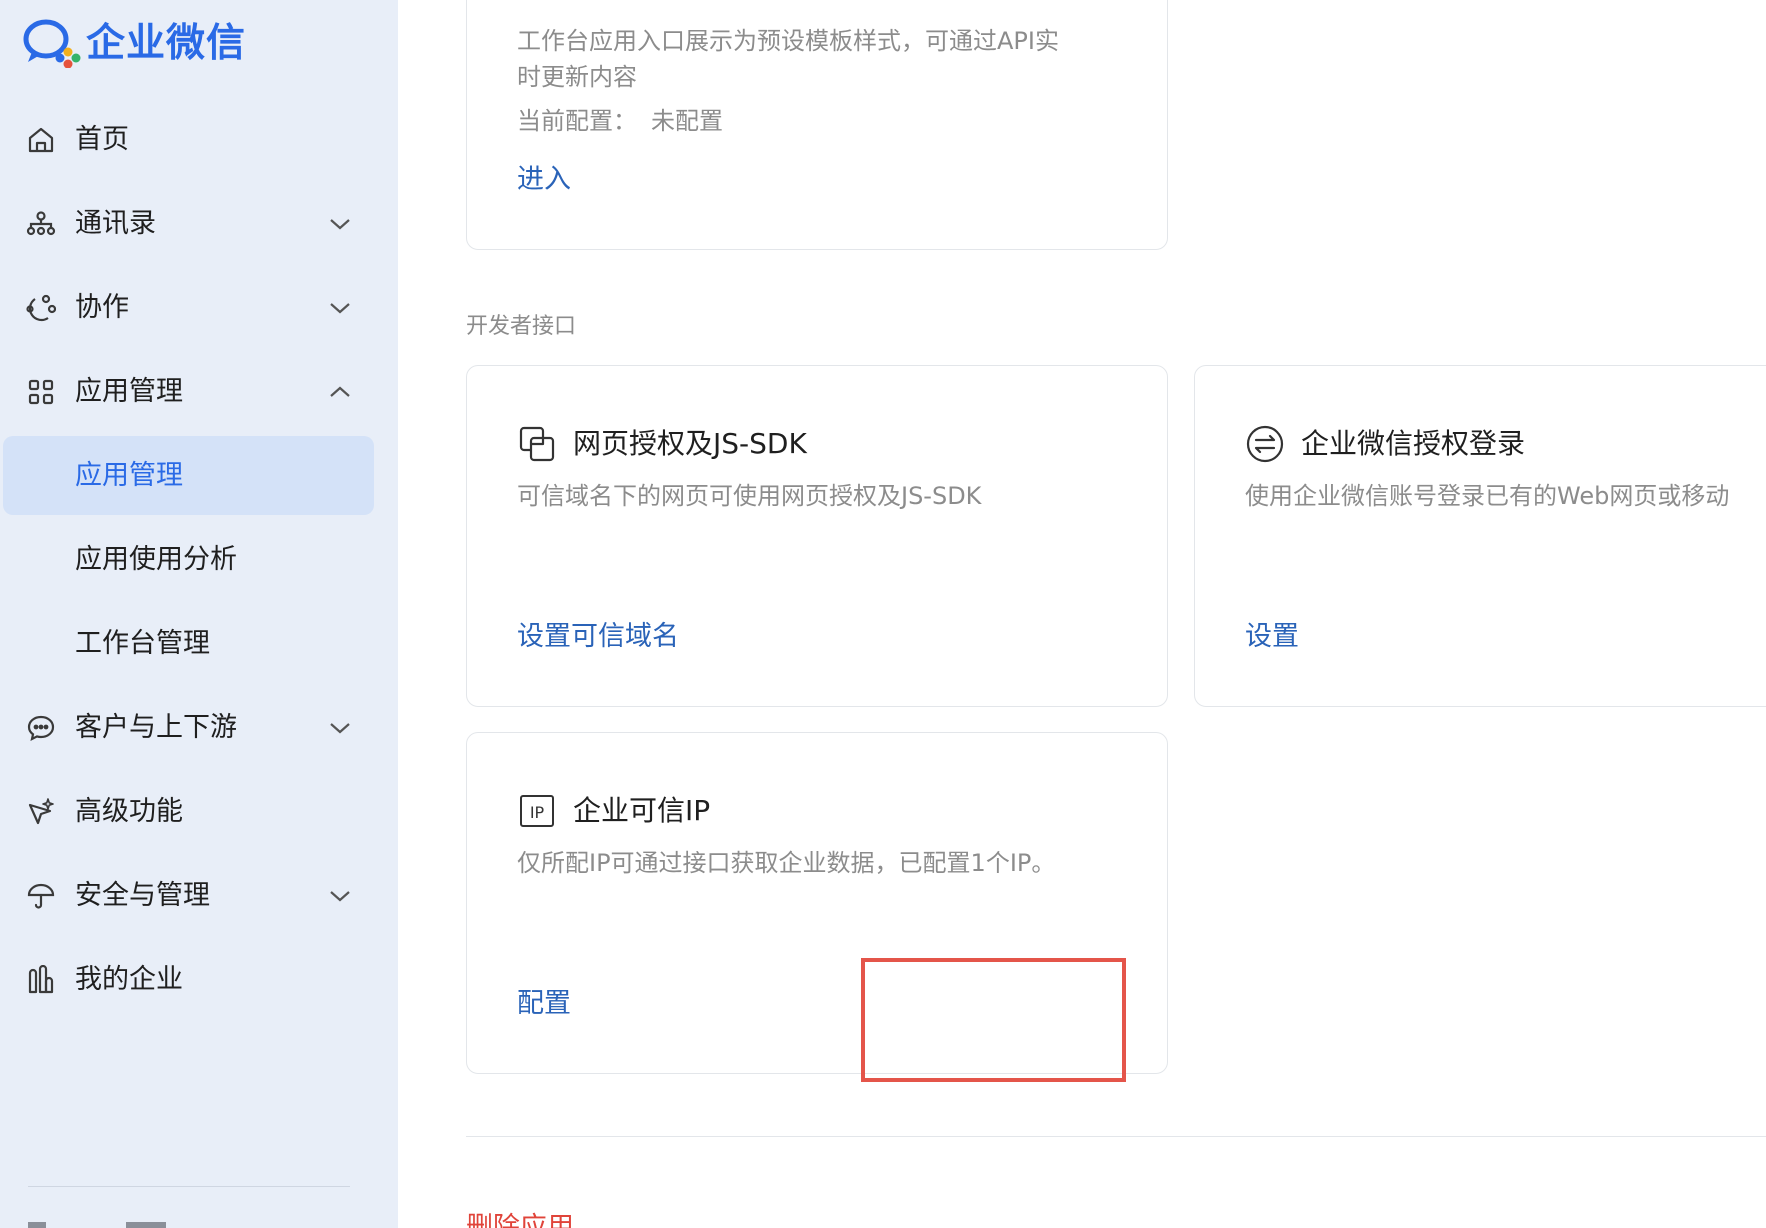 The width and height of the screenshot is (1766, 1228). Describe the element at coordinates (41, 896) in the screenshot. I see `umbrella-icon` at that location.